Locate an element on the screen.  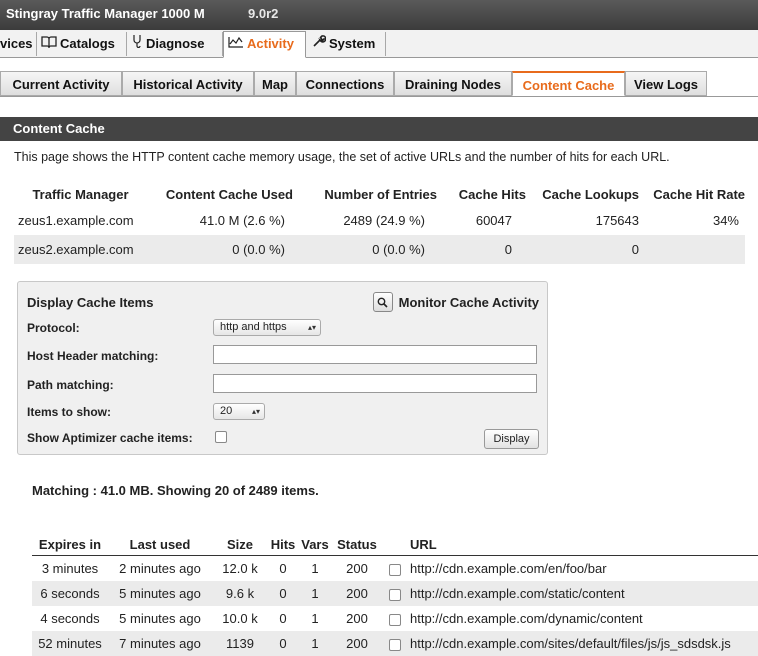
column-header: Content Cache Used is located at coordinates (229, 194).